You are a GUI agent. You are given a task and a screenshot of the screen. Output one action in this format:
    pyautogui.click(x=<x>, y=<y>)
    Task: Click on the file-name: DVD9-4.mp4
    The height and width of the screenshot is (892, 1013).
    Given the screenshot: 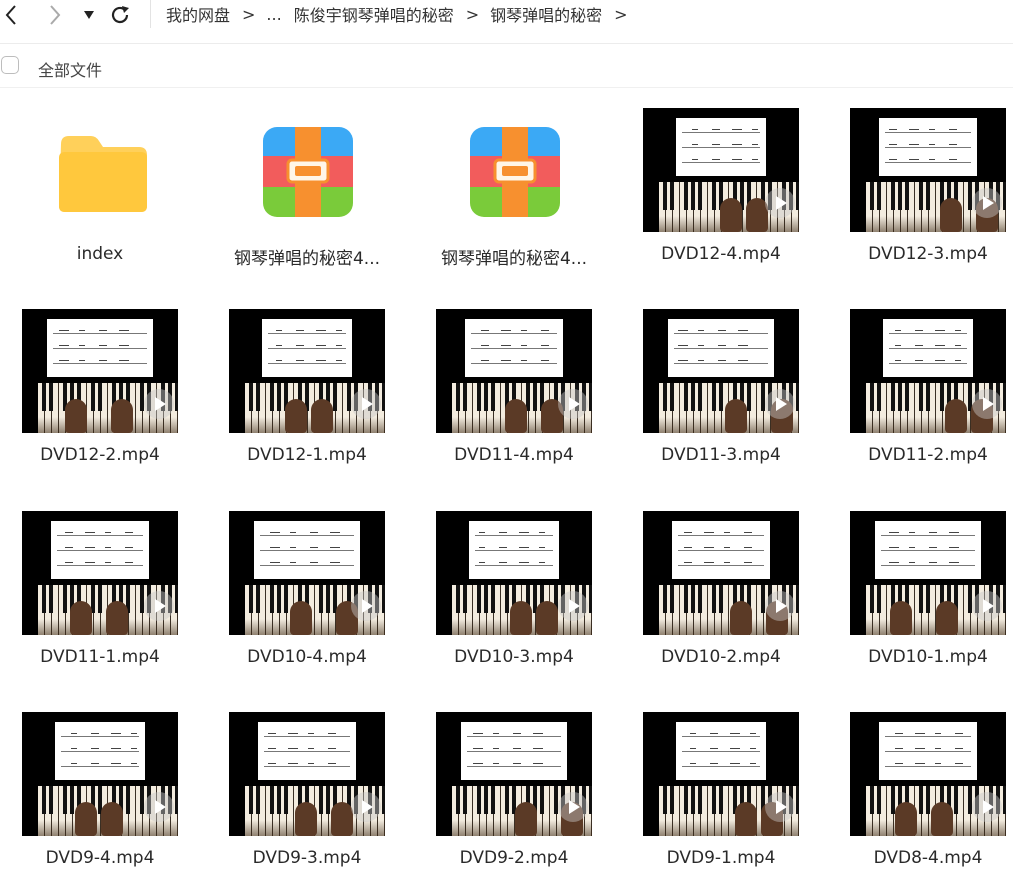 What is the action you would take?
    pyautogui.click(x=100, y=858)
    